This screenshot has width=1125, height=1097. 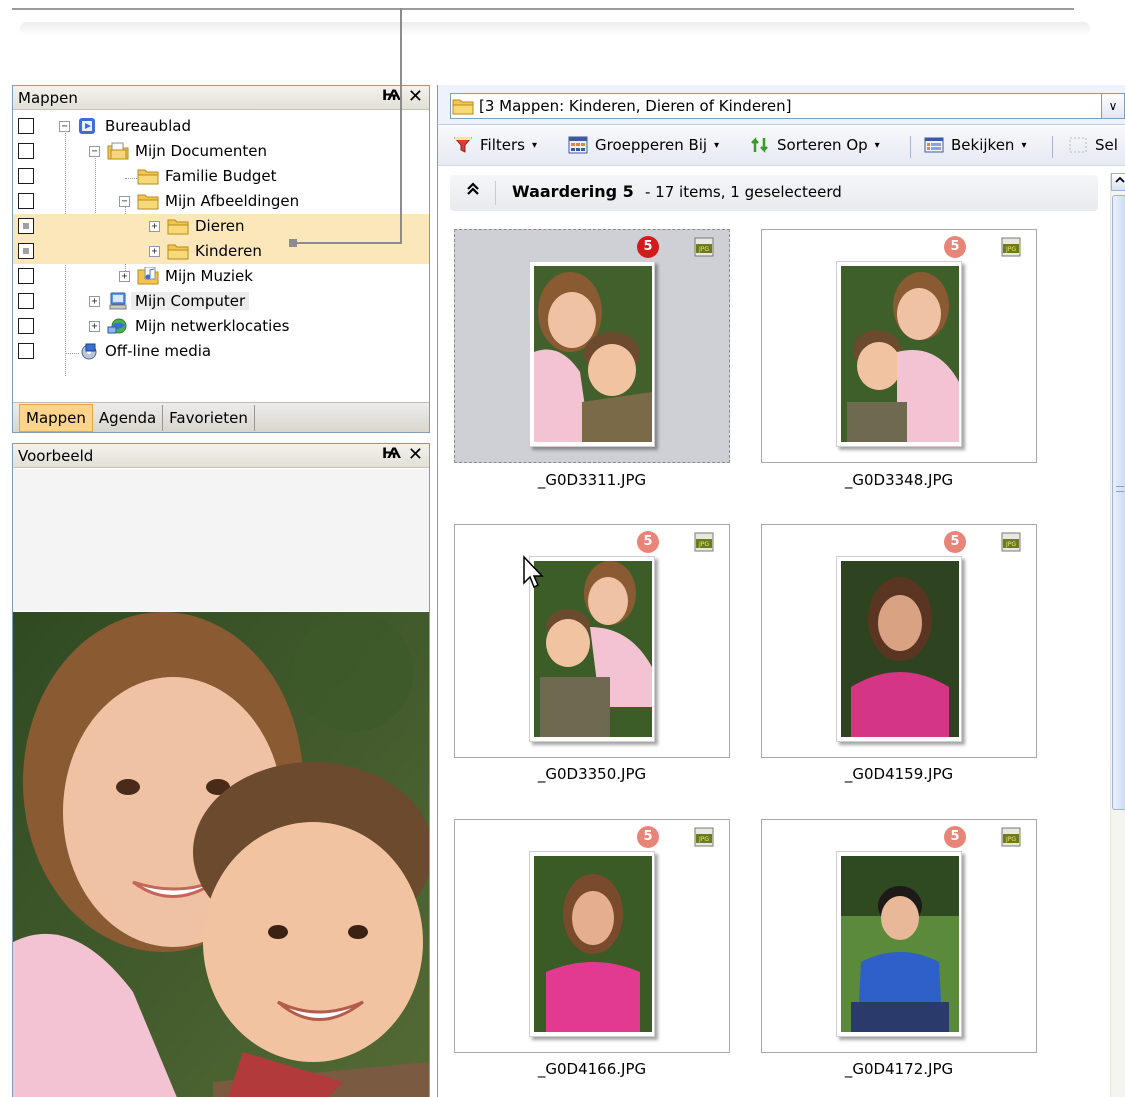 I want to click on sort-by-button: Sorteren Op ▾, so click(x=815, y=145).